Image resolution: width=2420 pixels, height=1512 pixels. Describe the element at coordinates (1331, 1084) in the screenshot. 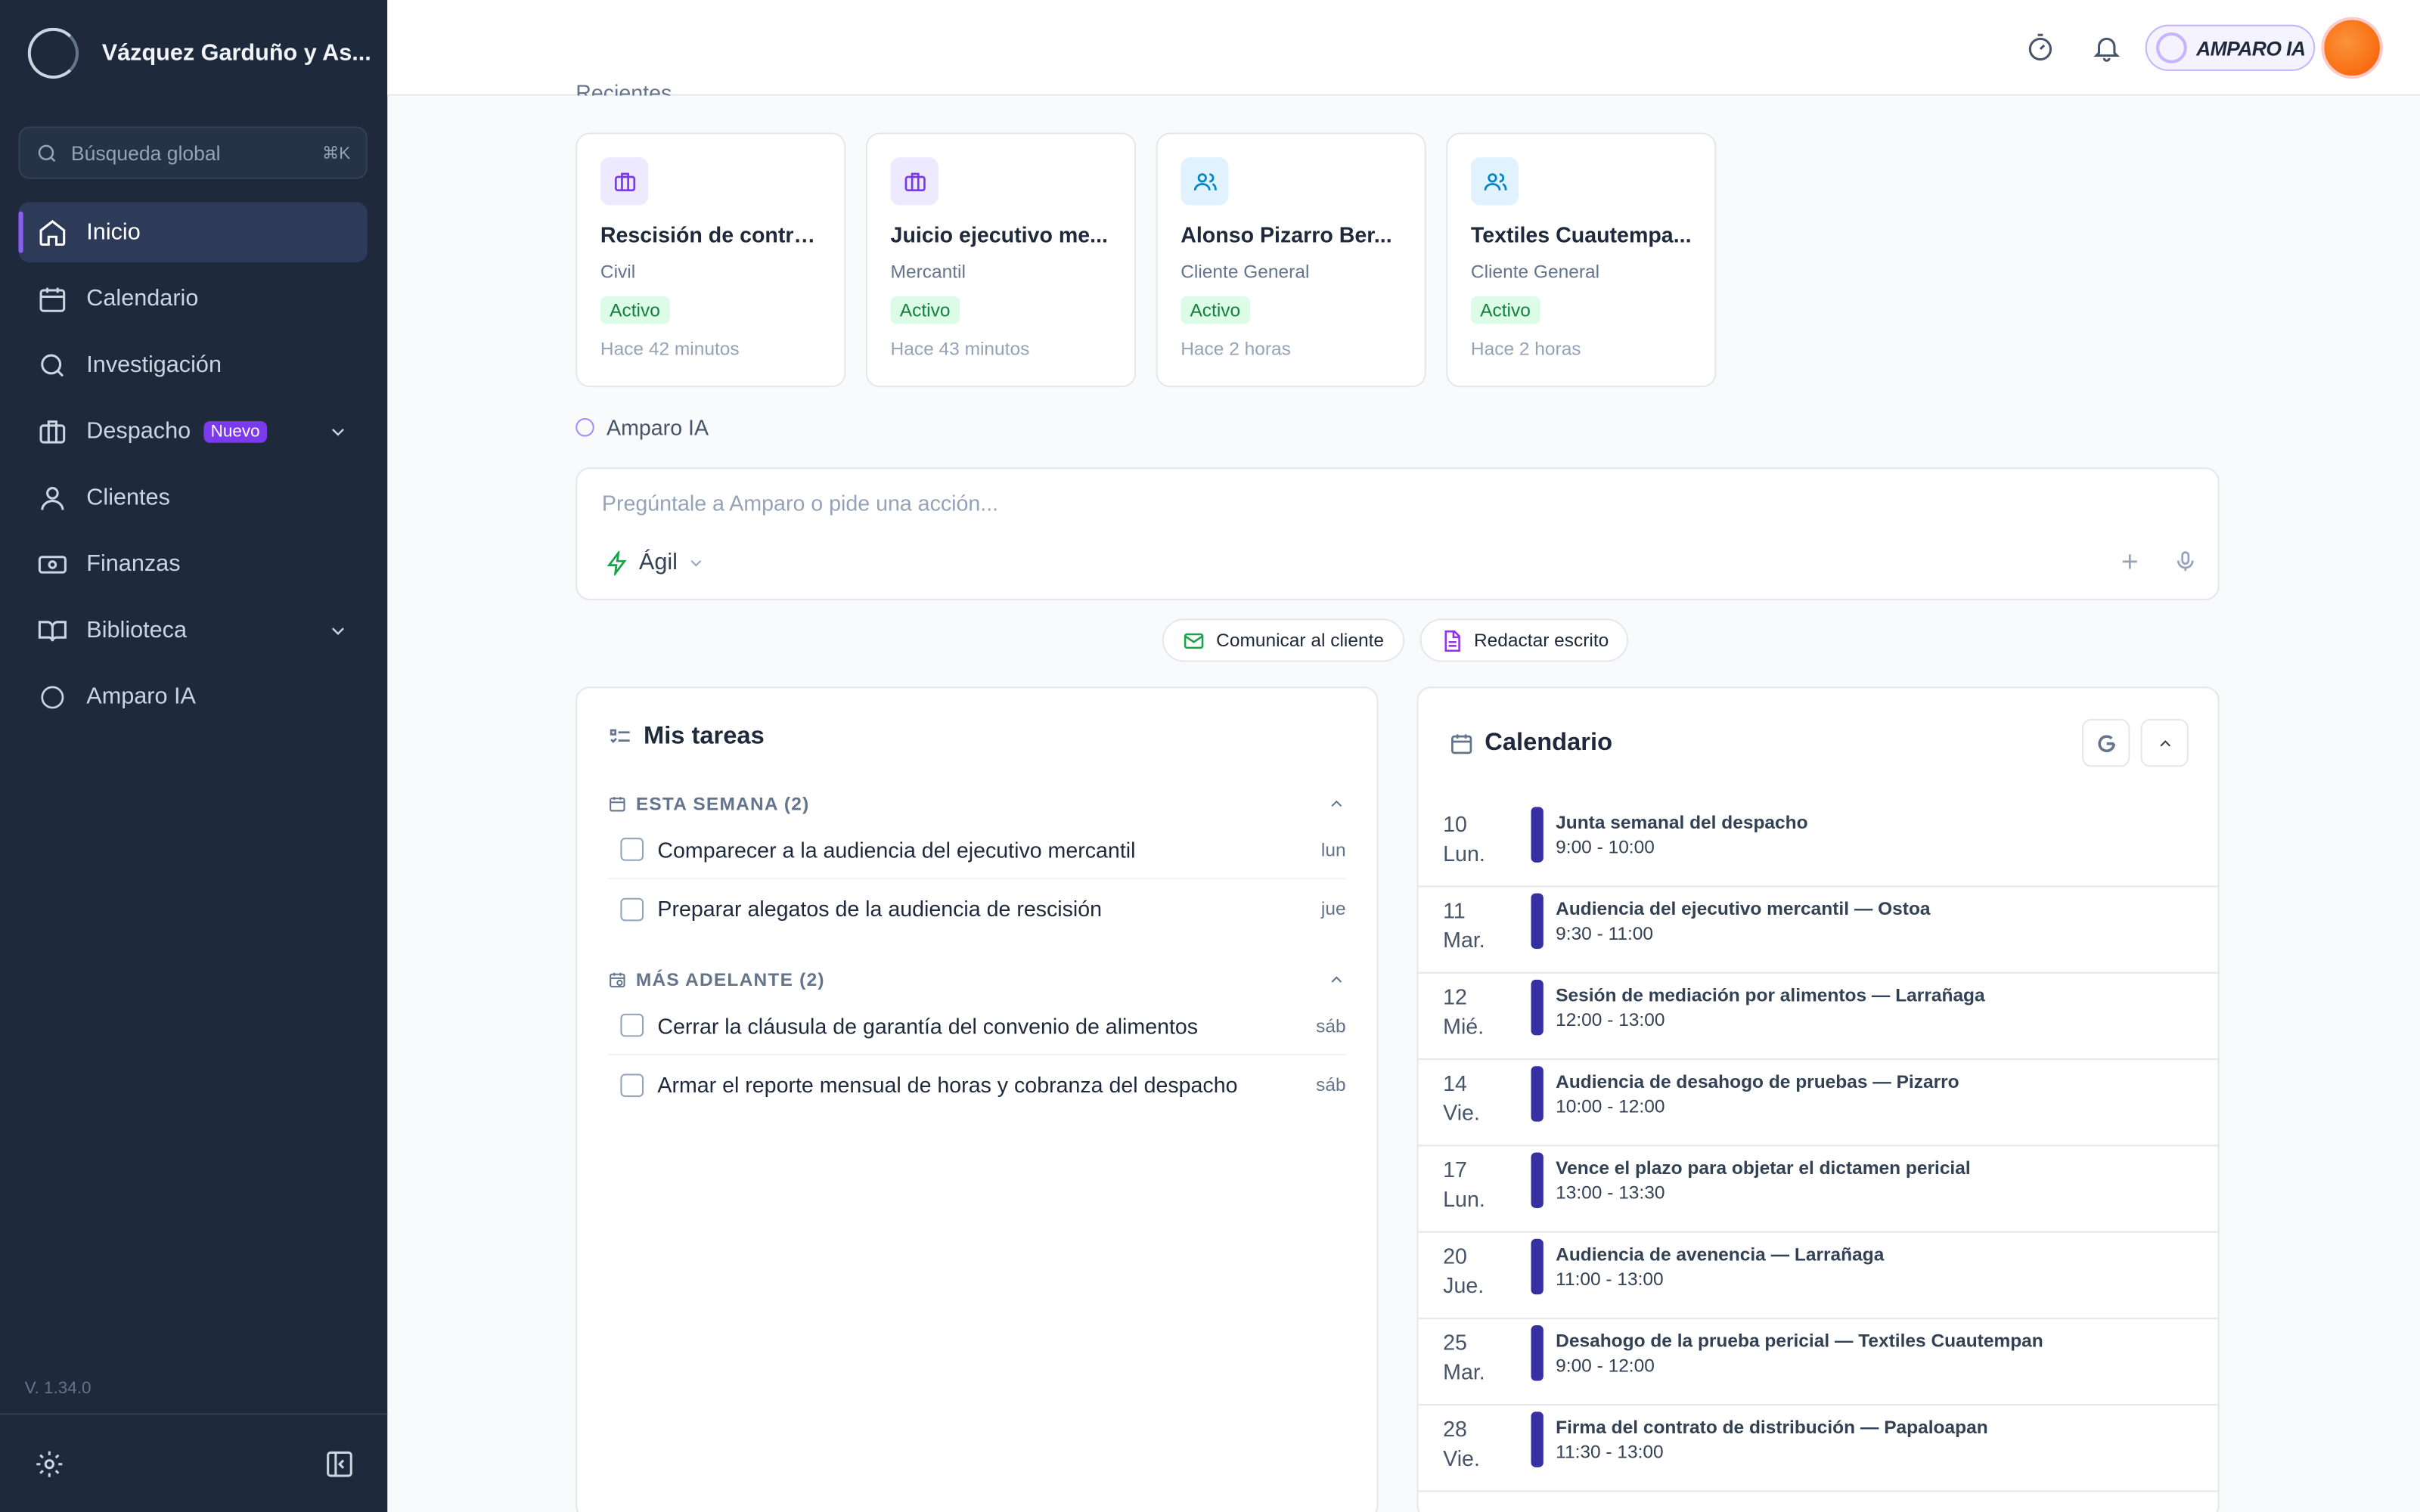

I see `task-due: sáb` at that location.